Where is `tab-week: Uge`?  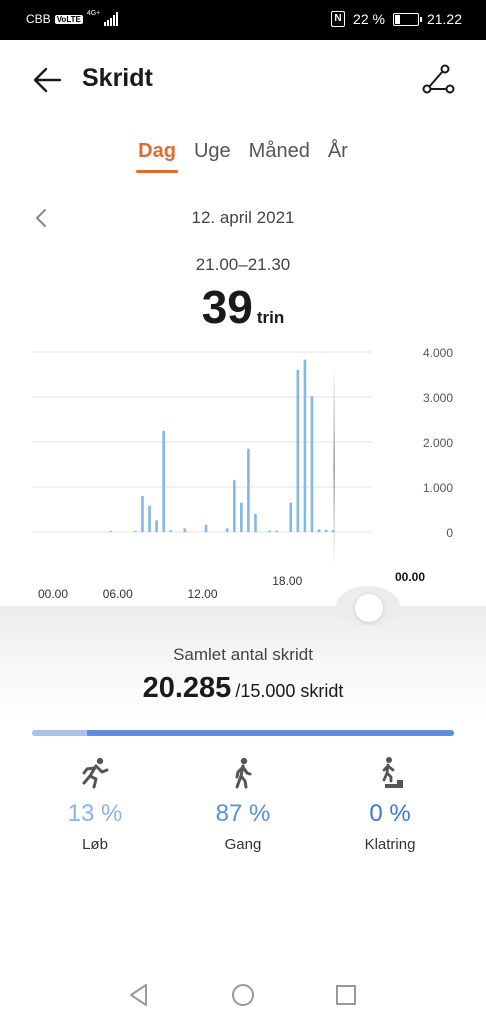 tab-week: Uge is located at coordinates (212, 151).